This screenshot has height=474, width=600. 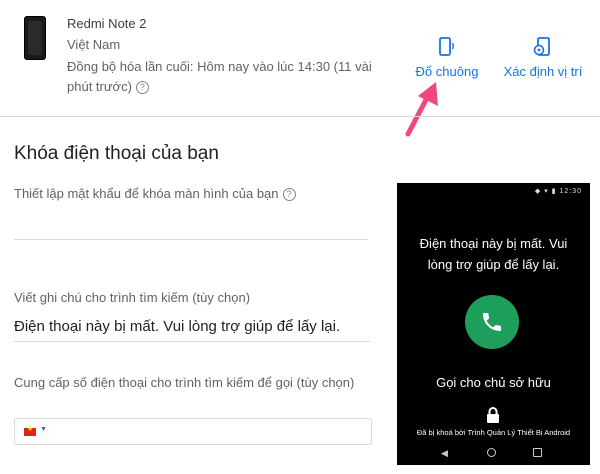 I want to click on locate-label: Xác định vị trí, so click(x=543, y=71).